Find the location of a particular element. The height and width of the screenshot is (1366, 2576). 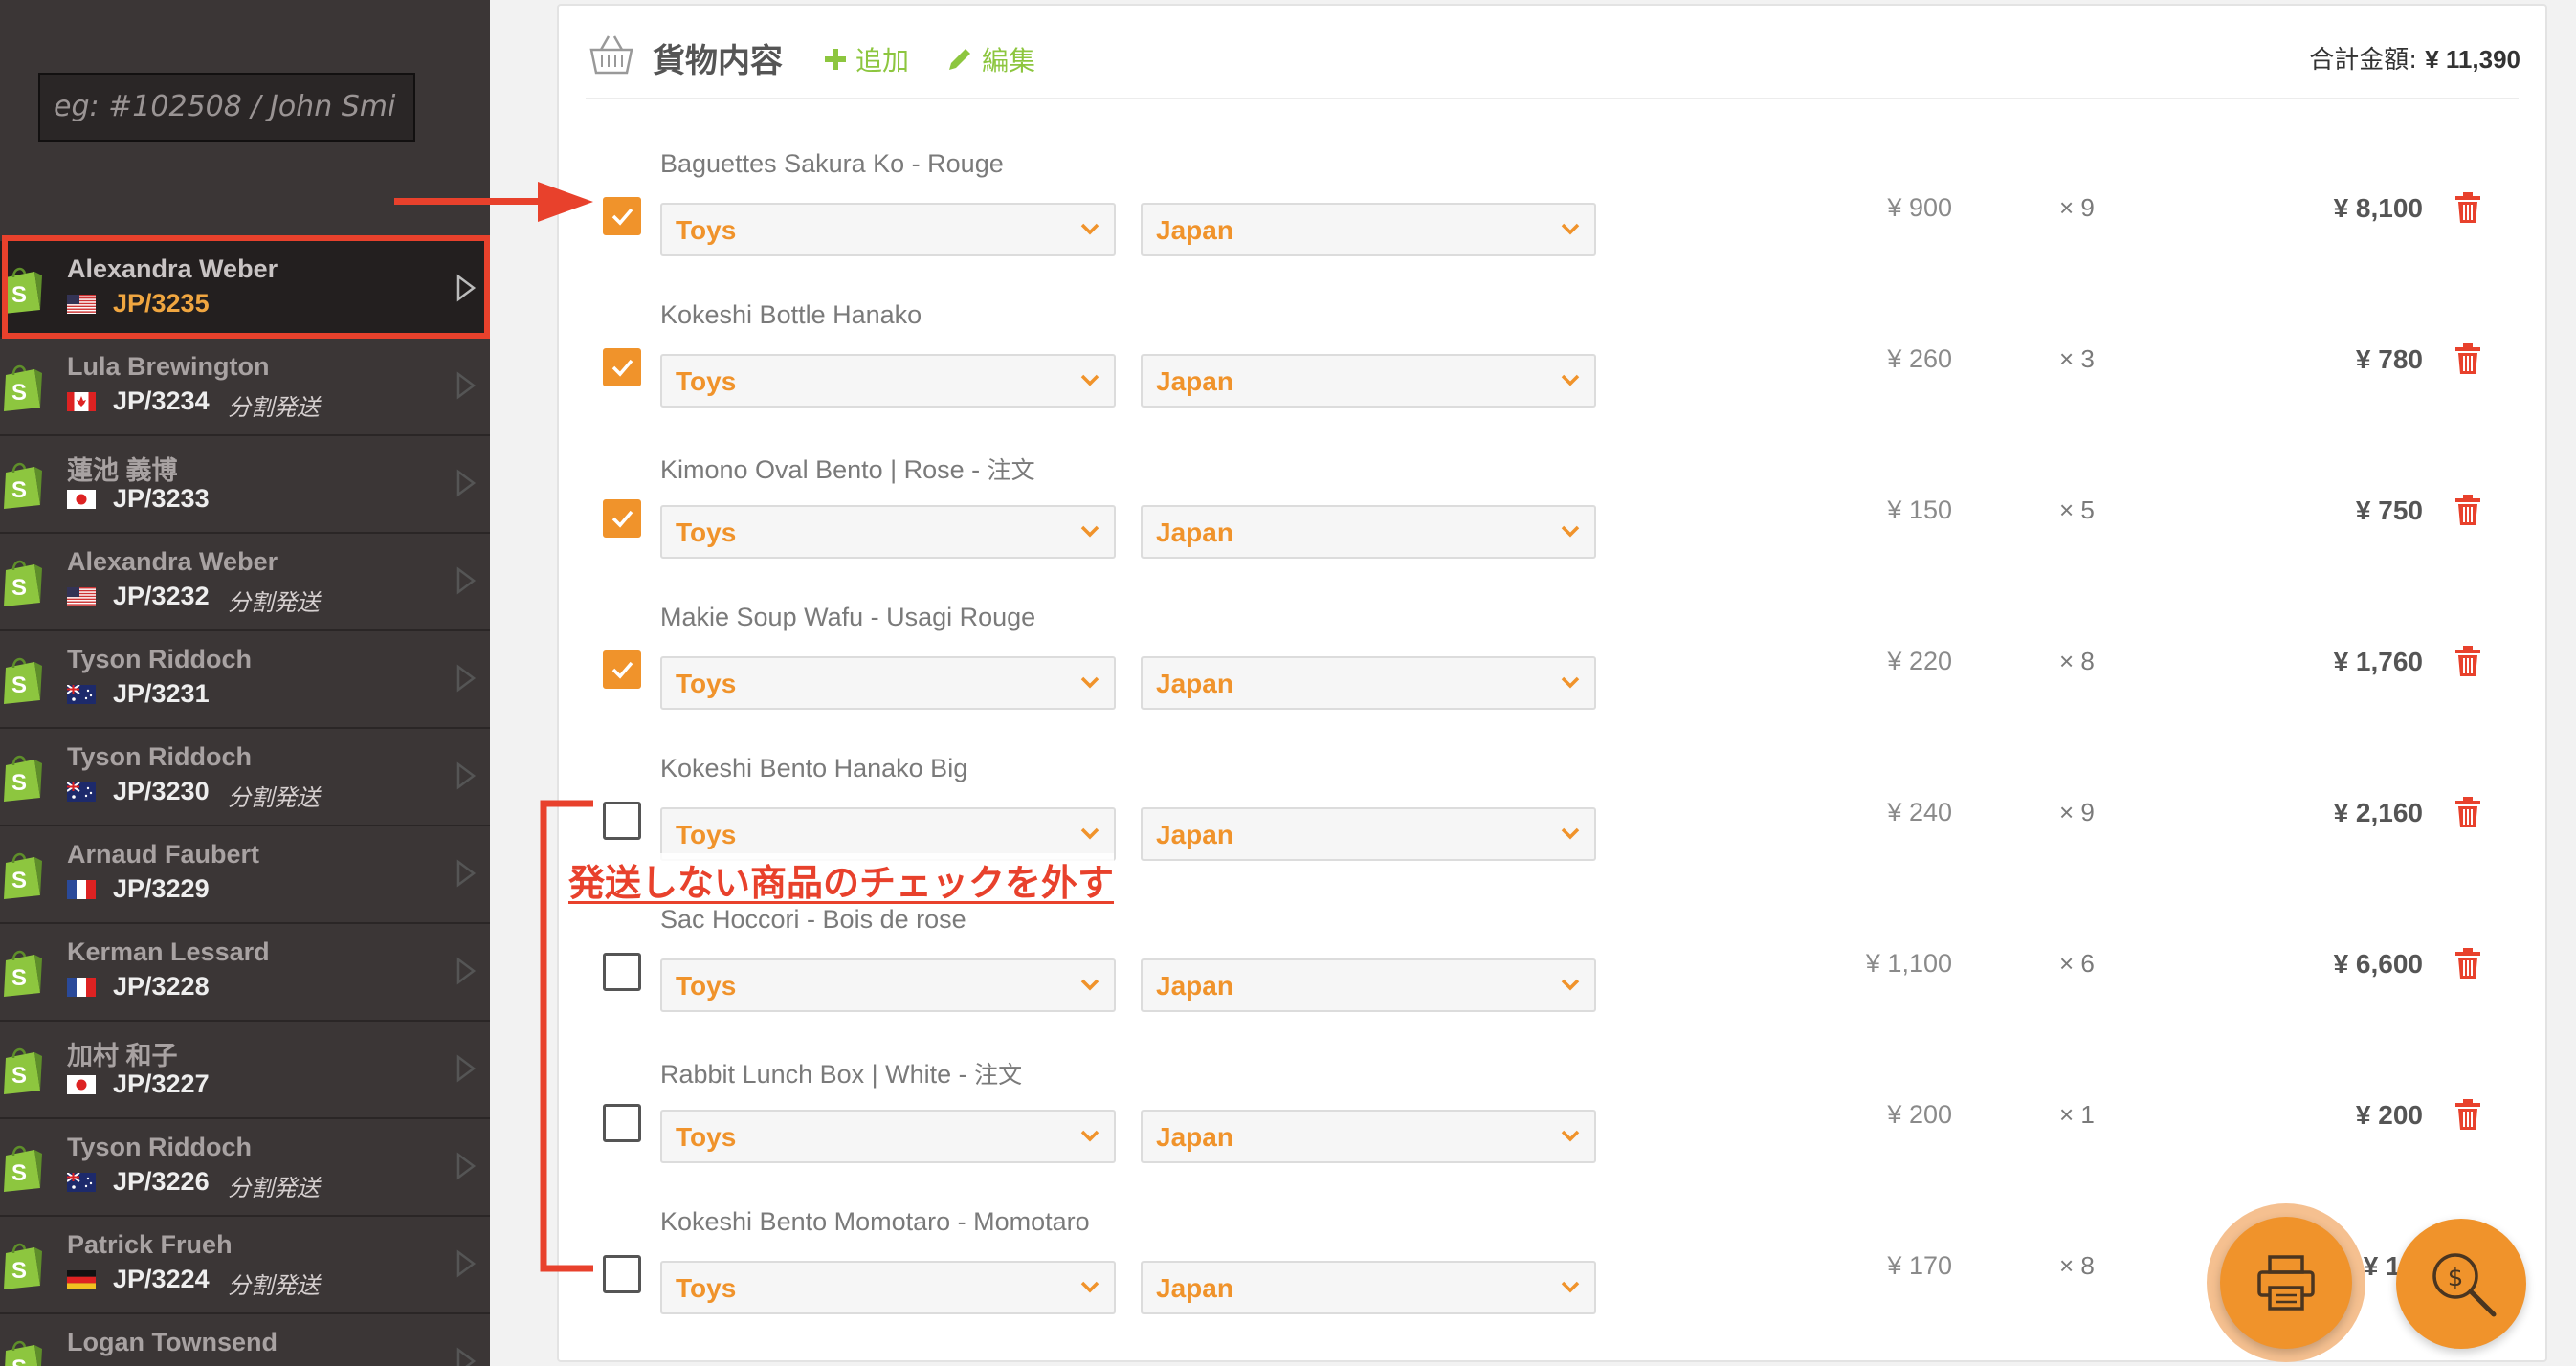

order-item: S Arnaud Faubert JP/3229 is located at coordinates (245, 875).